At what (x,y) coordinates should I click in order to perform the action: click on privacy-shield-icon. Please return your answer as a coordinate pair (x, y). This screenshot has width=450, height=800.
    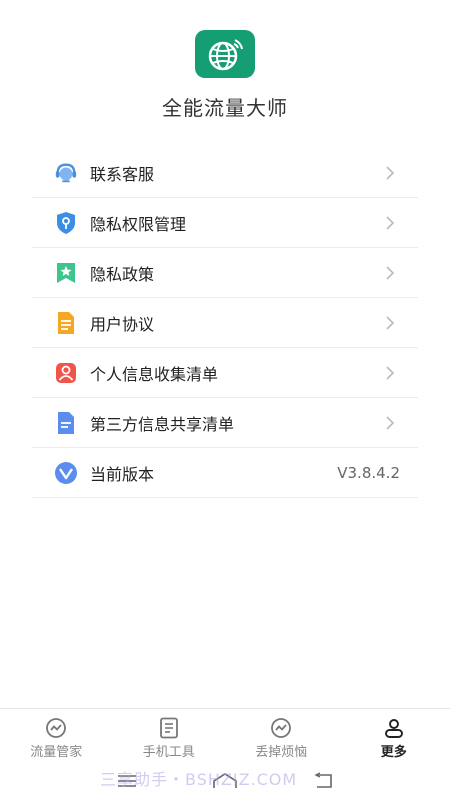
    Looking at the image, I should click on (66, 223).